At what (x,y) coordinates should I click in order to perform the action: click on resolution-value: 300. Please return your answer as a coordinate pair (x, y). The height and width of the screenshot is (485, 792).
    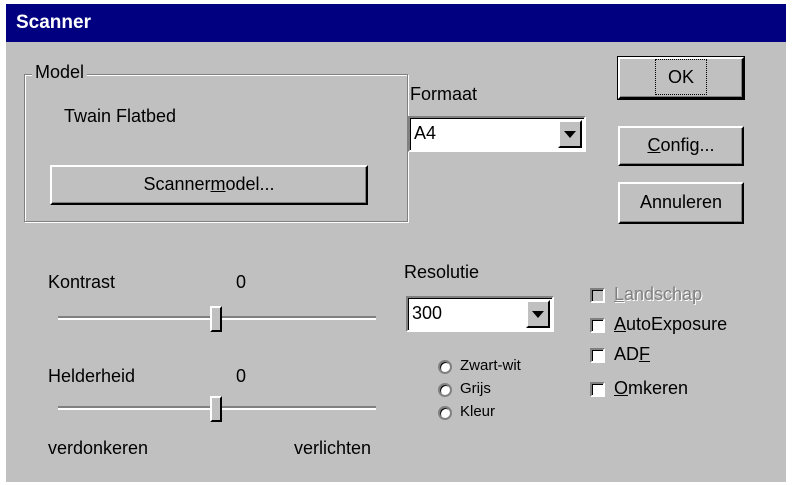
    Looking at the image, I should click on (427, 313).